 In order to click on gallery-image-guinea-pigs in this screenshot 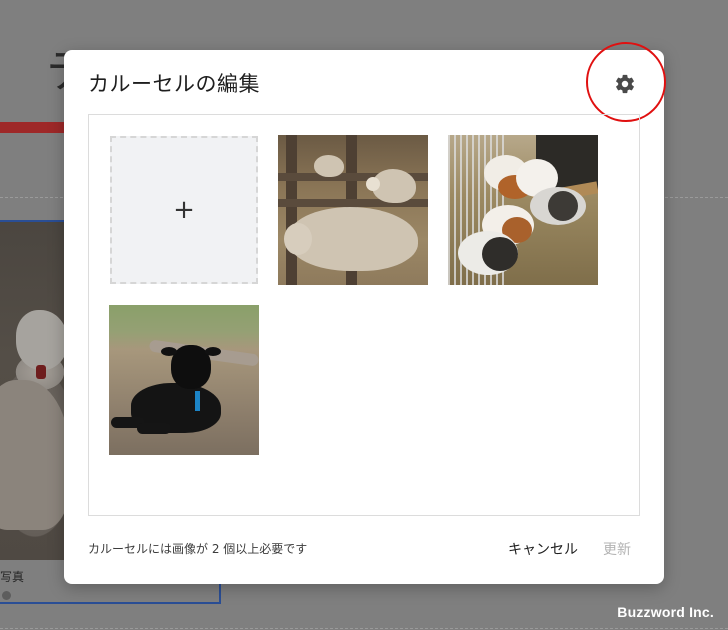, I will do `click(523, 210)`.